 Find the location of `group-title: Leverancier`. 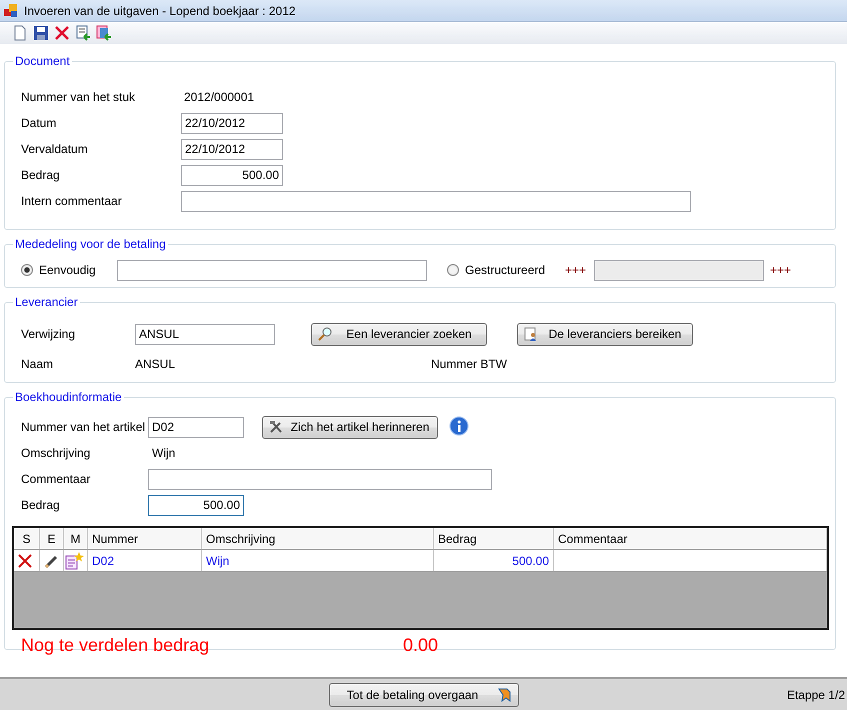

group-title: Leverancier is located at coordinates (46, 302).